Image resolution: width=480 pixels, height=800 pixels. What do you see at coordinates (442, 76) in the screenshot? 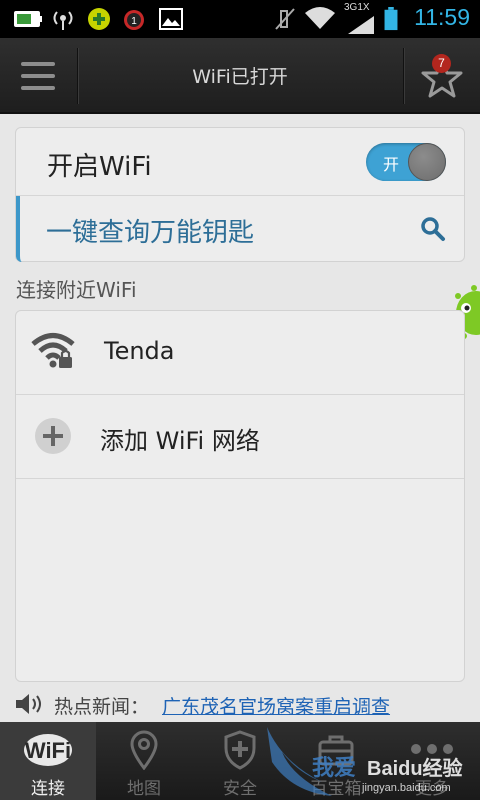
I see `favorites-button: 7` at bounding box center [442, 76].